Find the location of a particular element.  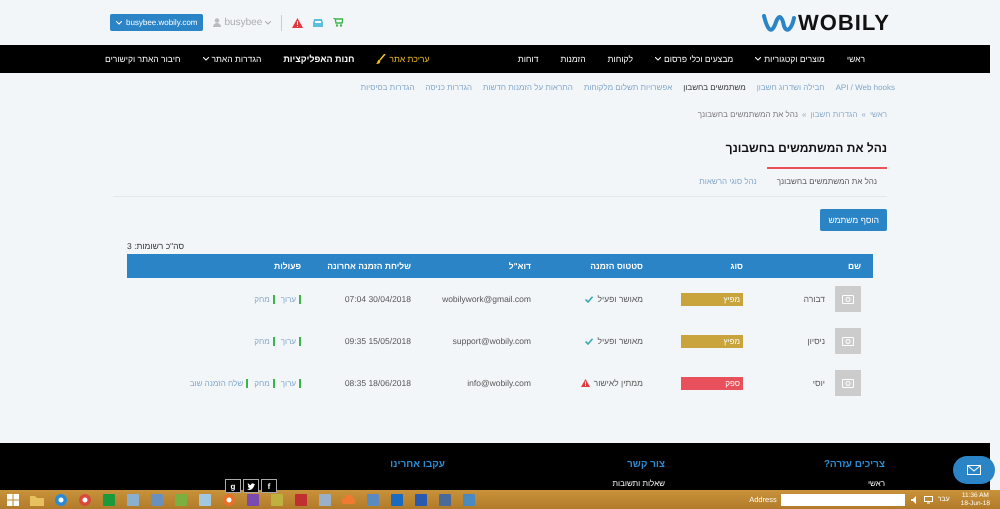

breadcrumb-link: ראשי is located at coordinates (878, 114).